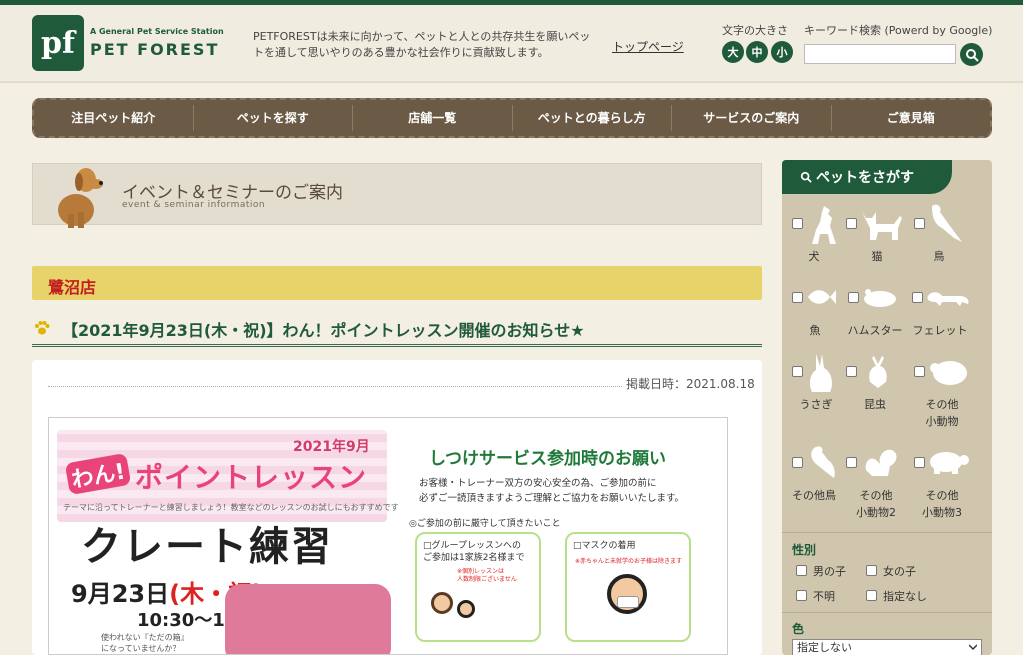 The width and height of the screenshot is (1023, 655). What do you see at coordinates (797, 223) in the screenshot?
I see `pet-checkbox-dog` at bounding box center [797, 223].